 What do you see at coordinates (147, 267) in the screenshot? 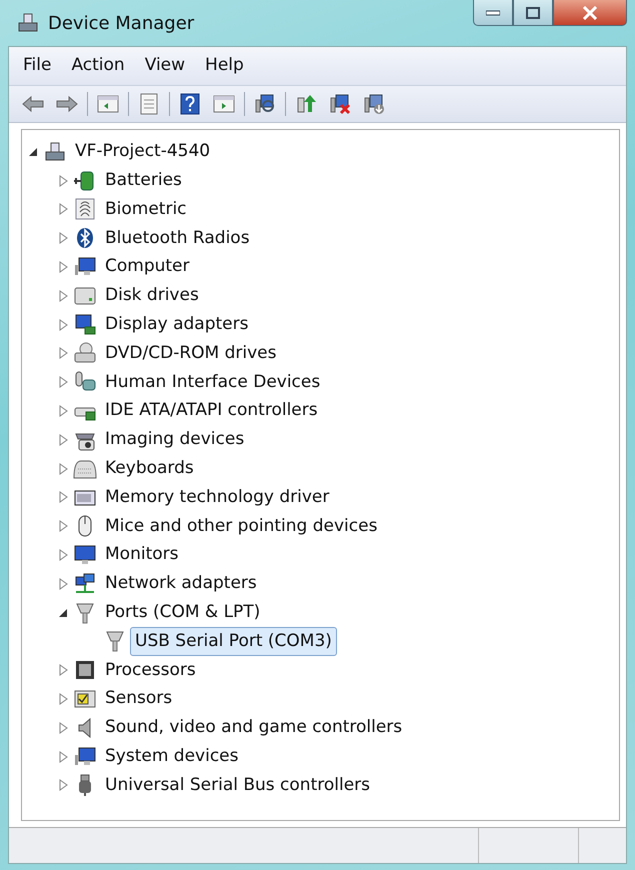
I see `tree-item: Computer` at bounding box center [147, 267].